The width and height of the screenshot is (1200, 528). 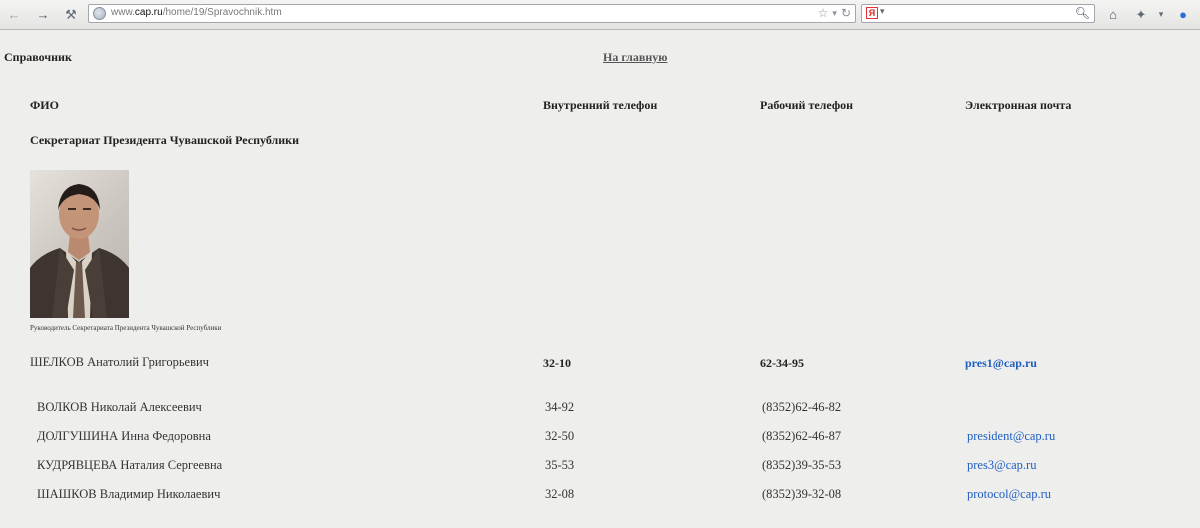 I want to click on head-photo, so click(x=79, y=244).